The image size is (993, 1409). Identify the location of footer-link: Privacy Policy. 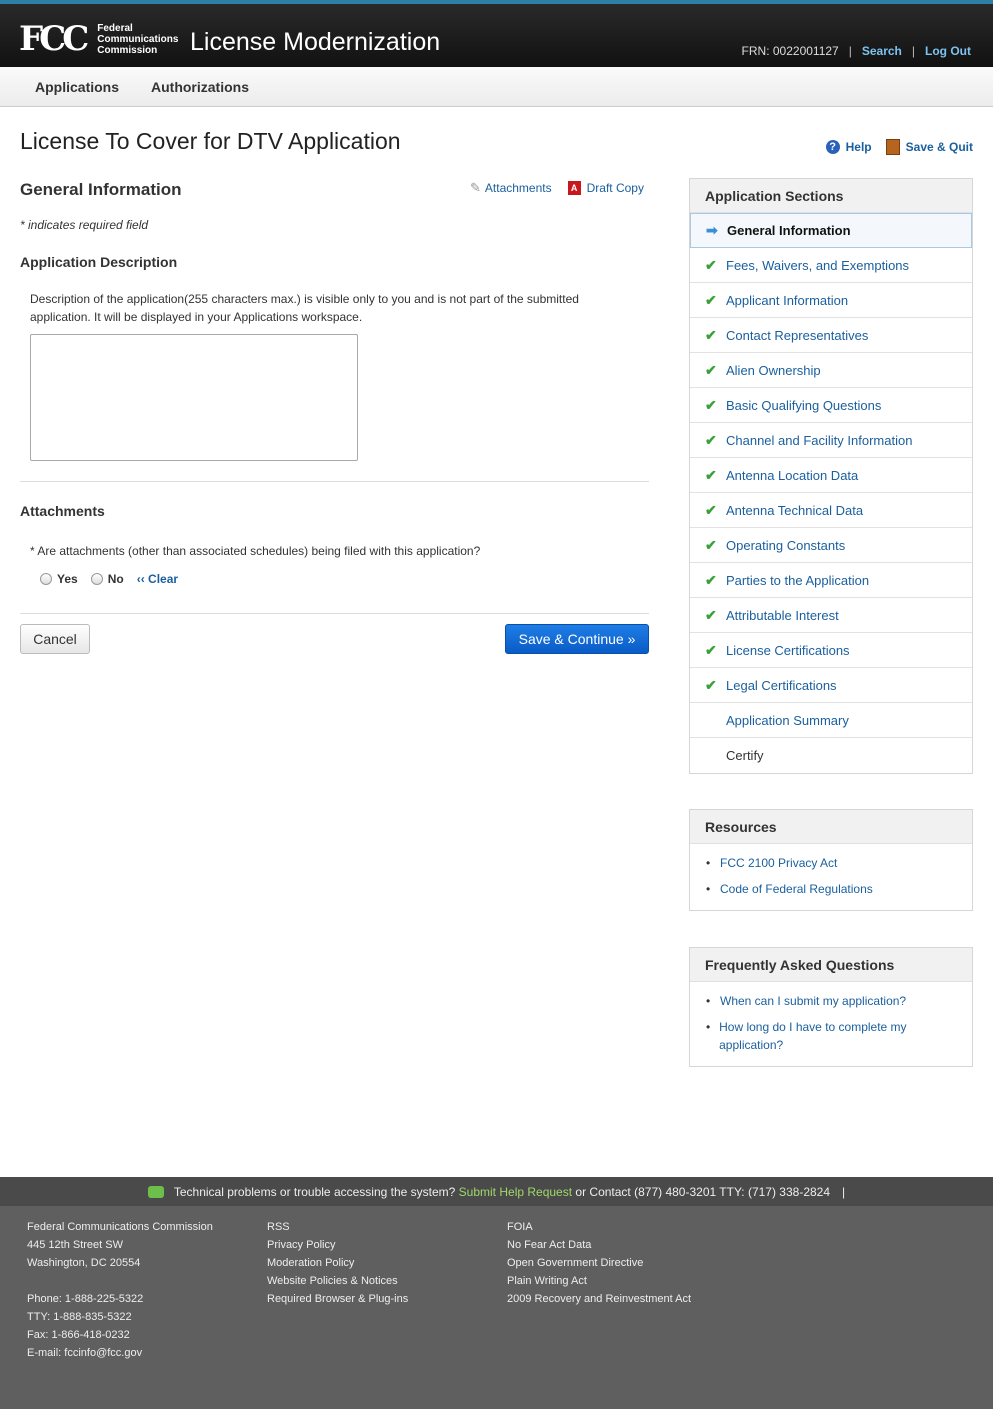
(337, 1245).